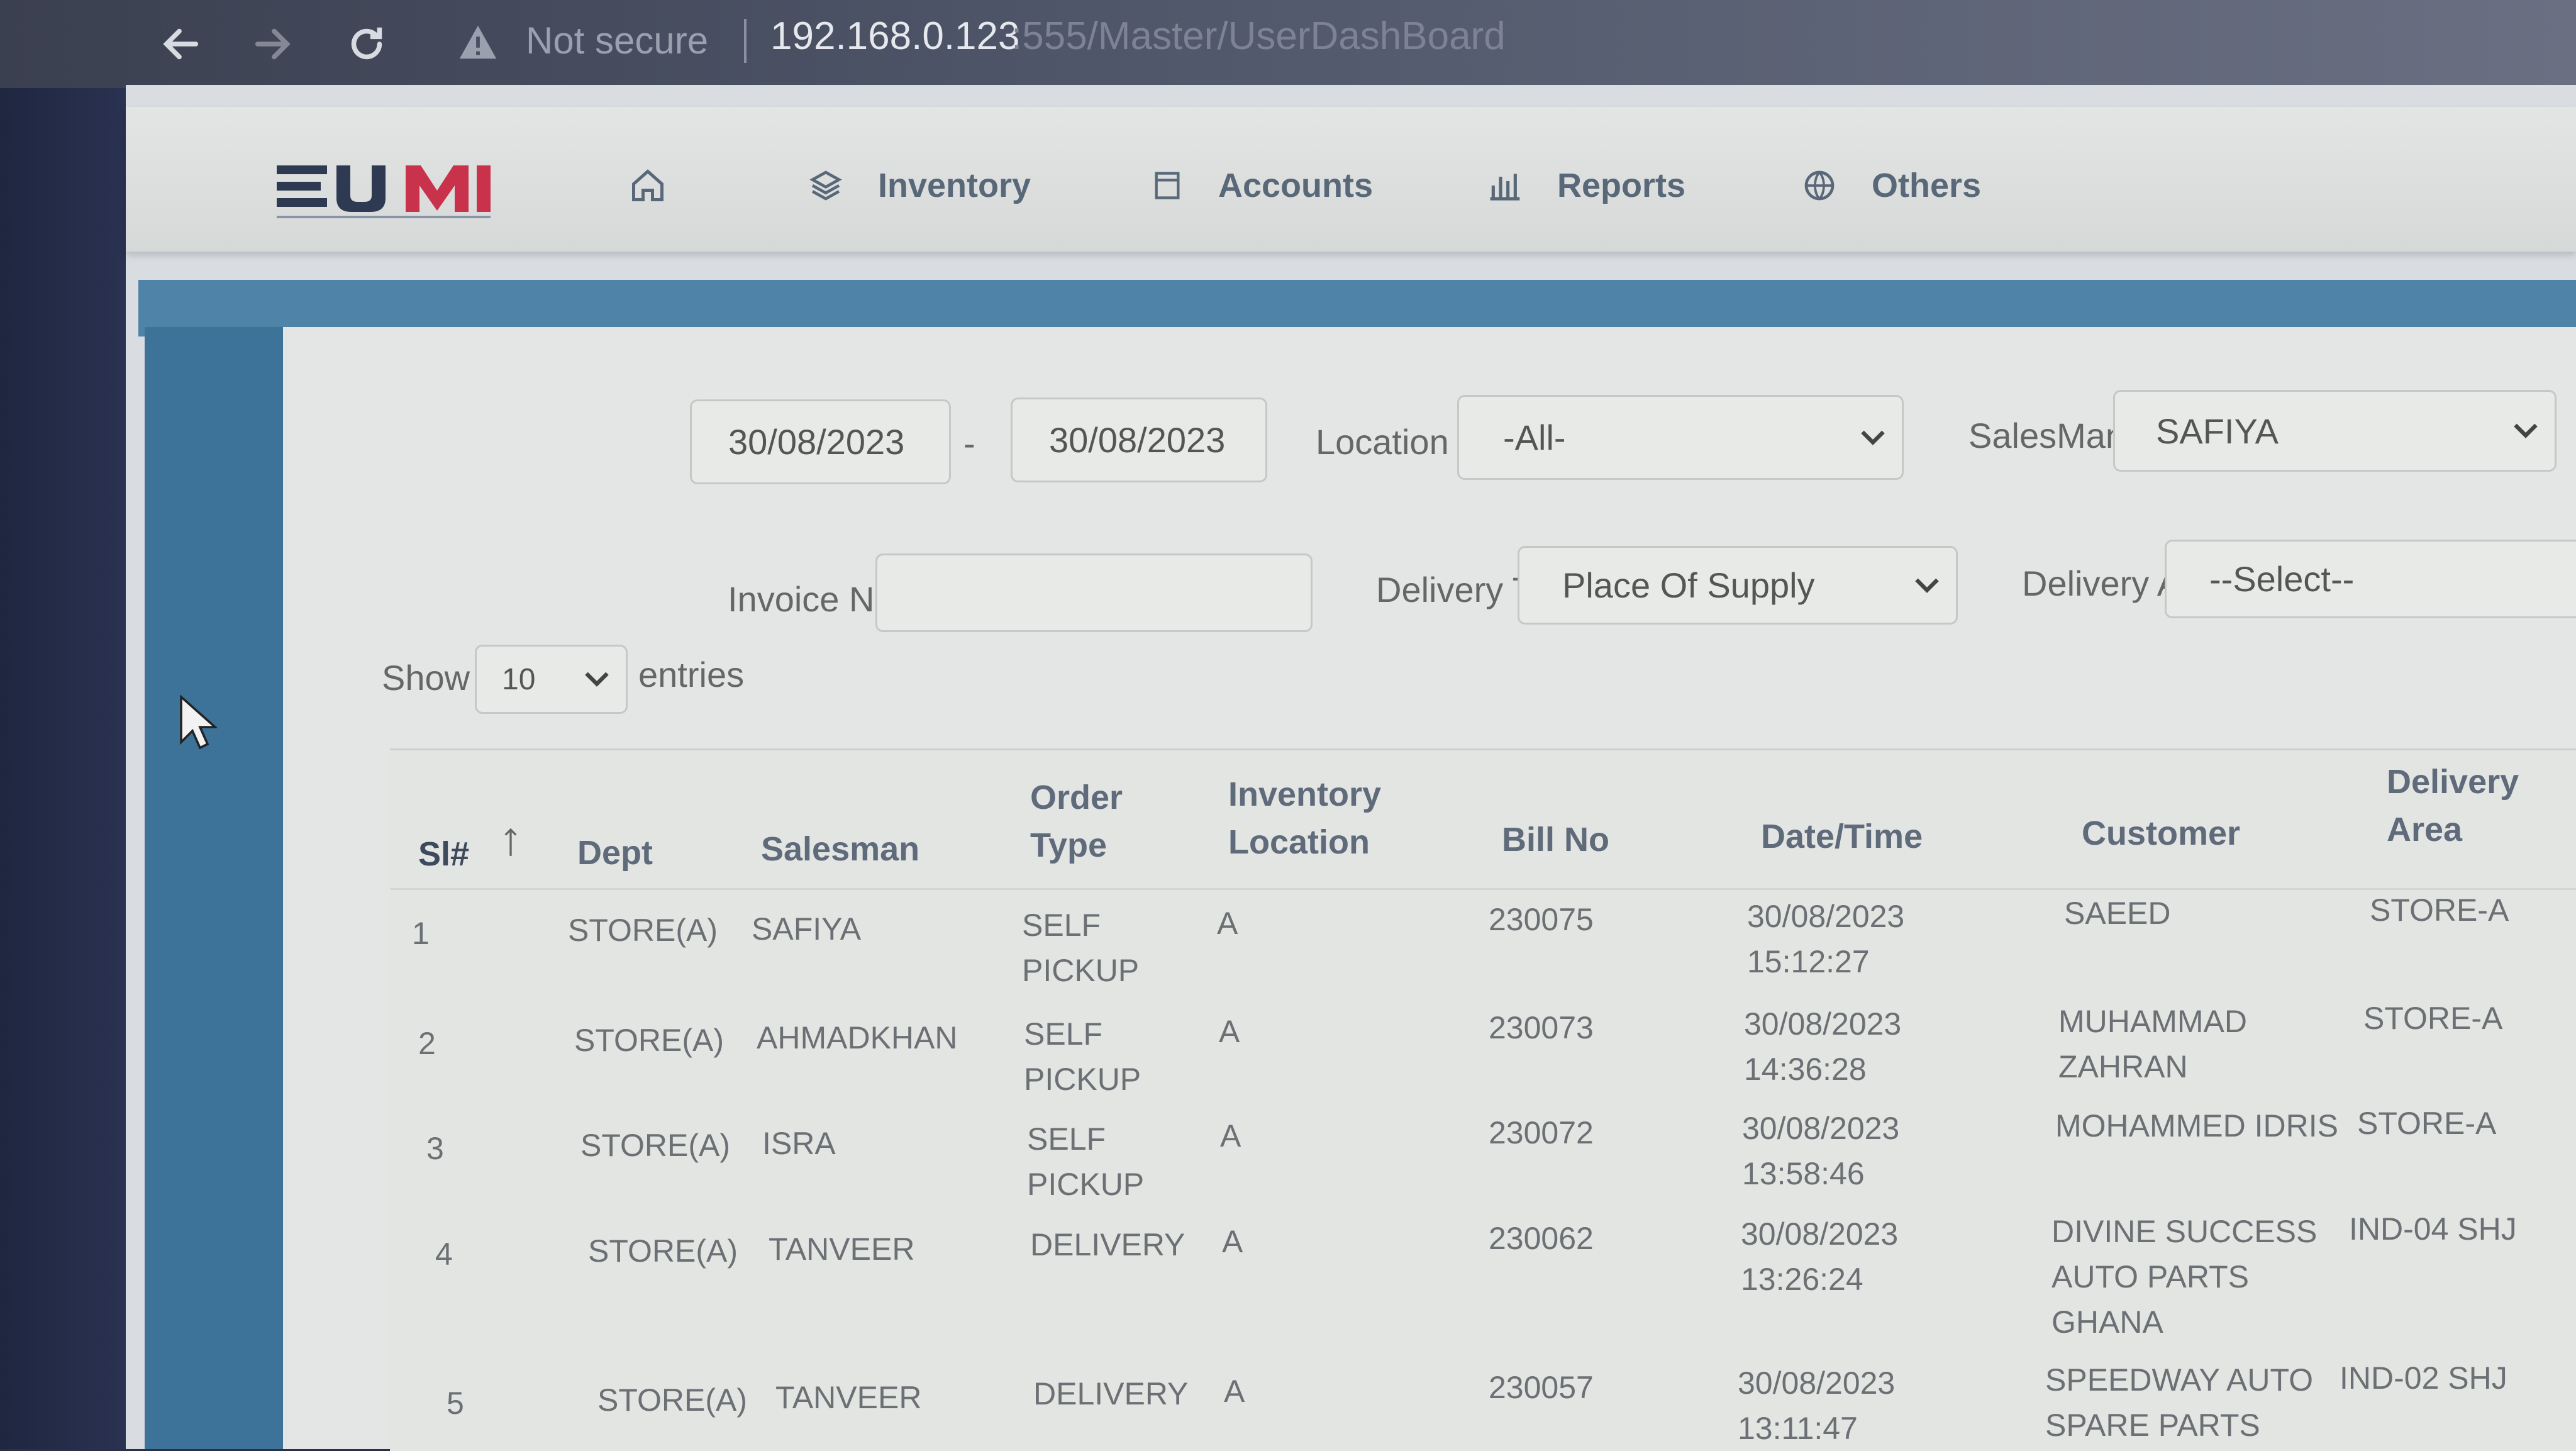 The width and height of the screenshot is (2576, 1451). Describe the element at coordinates (198, 722) in the screenshot. I see `mouse-cursor-icon` at that location.